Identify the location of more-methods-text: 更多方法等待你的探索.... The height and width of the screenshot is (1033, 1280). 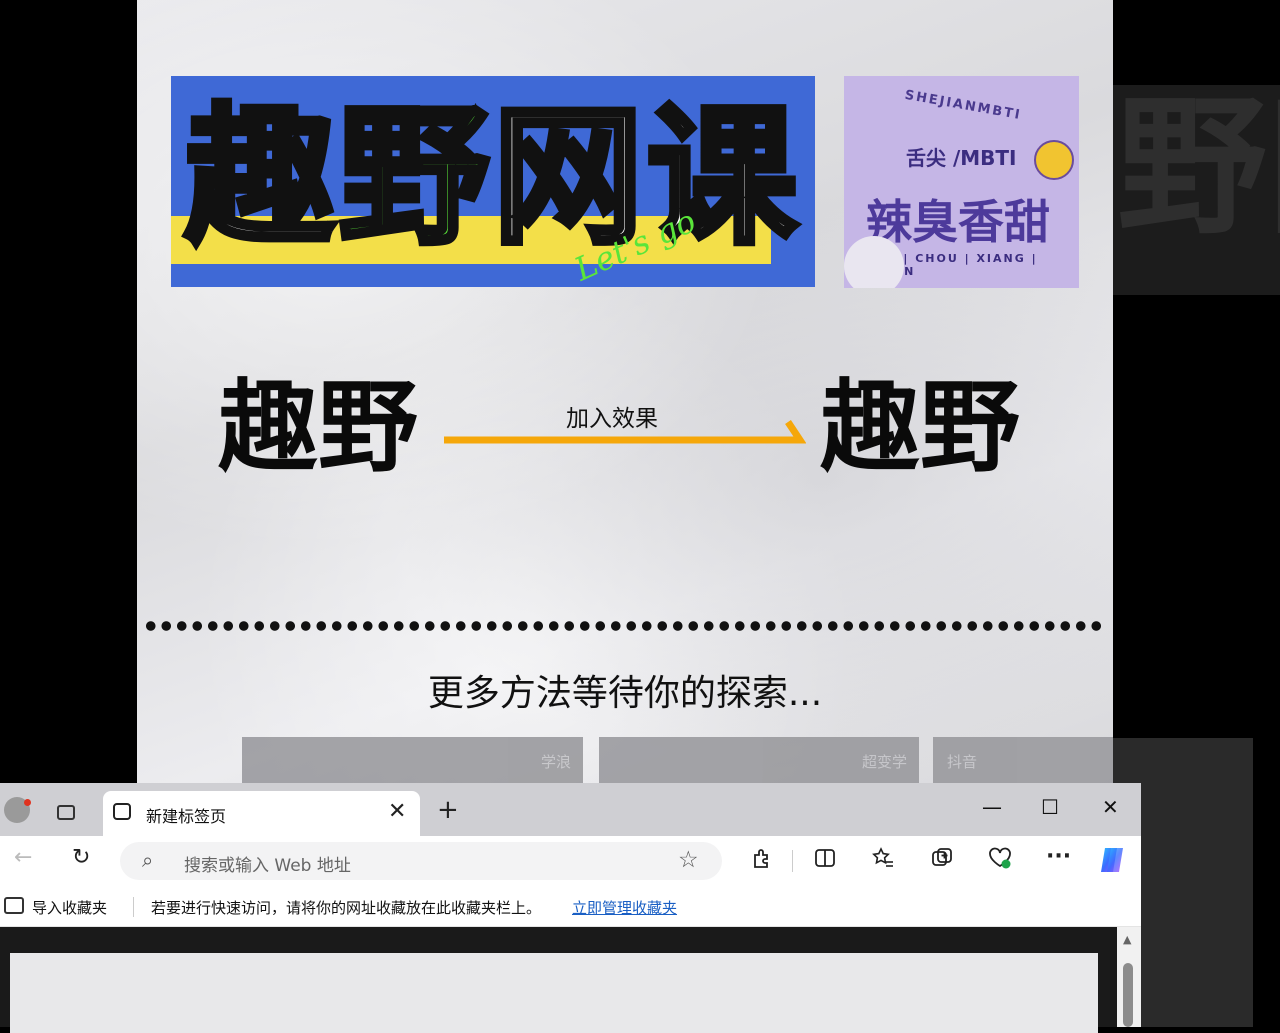
(625, 693).